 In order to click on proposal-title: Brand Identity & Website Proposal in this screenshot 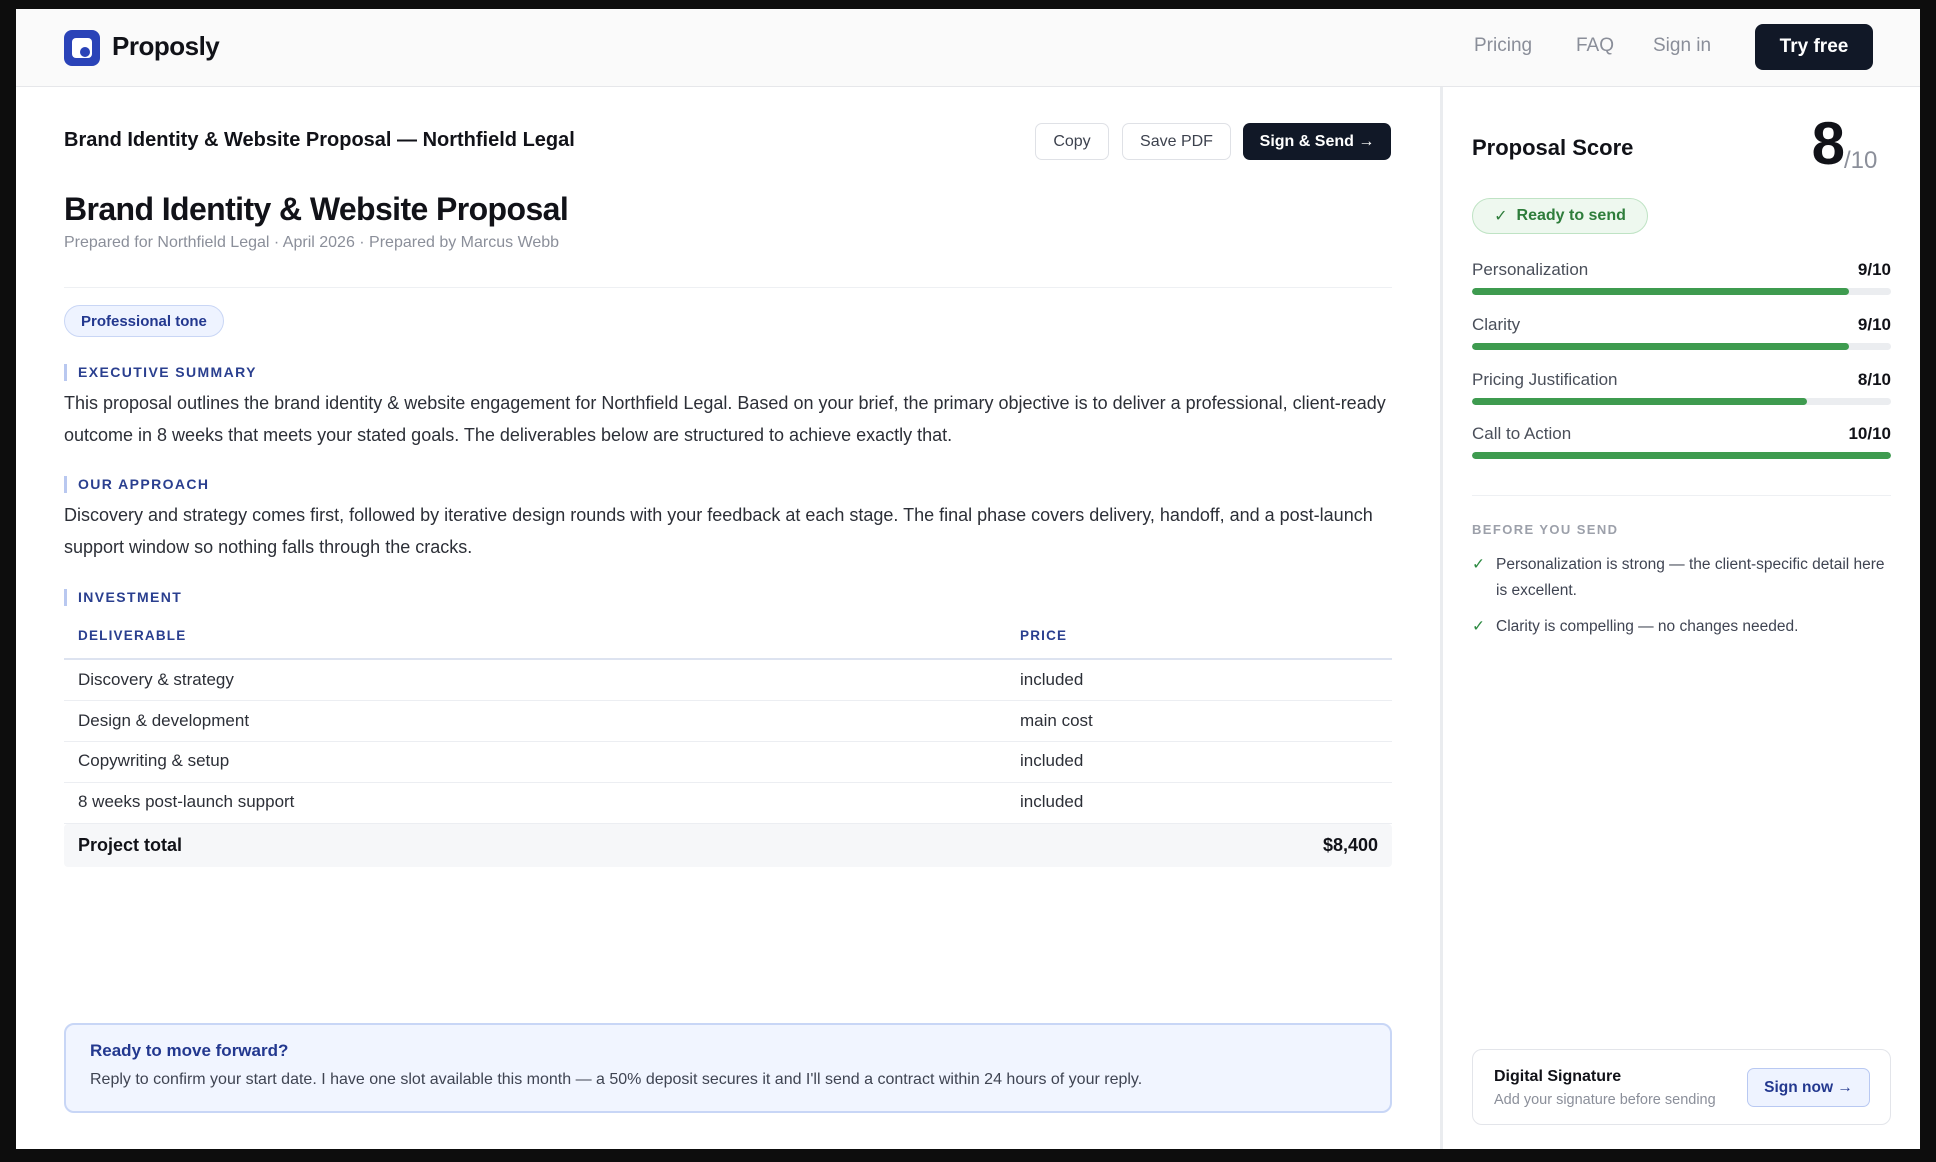, I will do `click(316, 209)`.